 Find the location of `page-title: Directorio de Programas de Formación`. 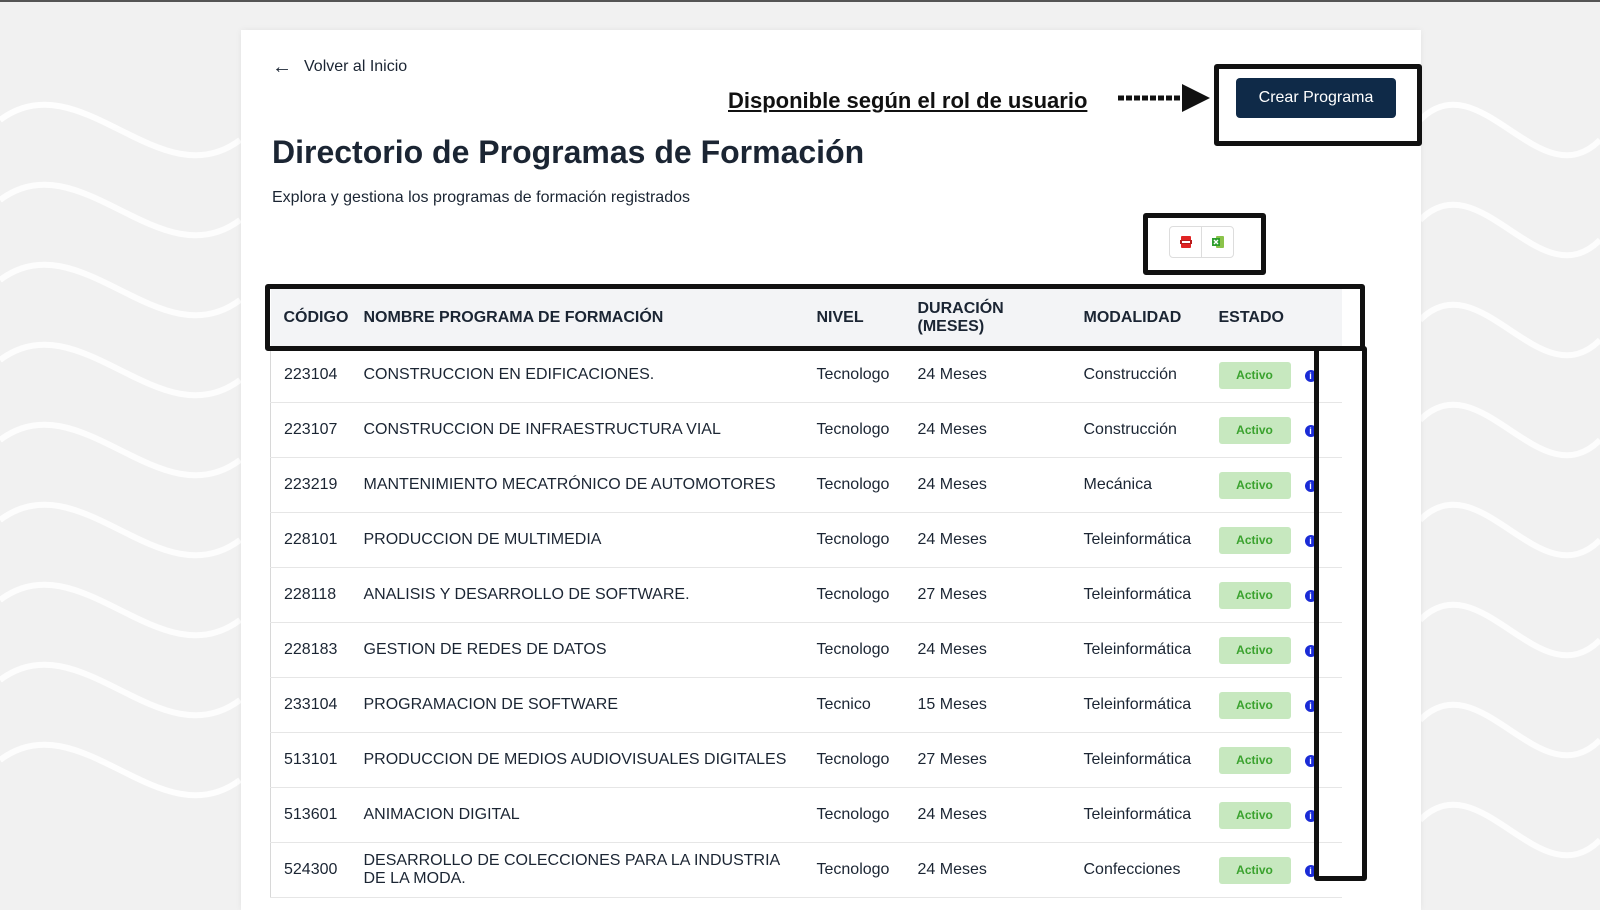

page-title: Directorio de Programas de Formación is located at coordinates (568, 152).